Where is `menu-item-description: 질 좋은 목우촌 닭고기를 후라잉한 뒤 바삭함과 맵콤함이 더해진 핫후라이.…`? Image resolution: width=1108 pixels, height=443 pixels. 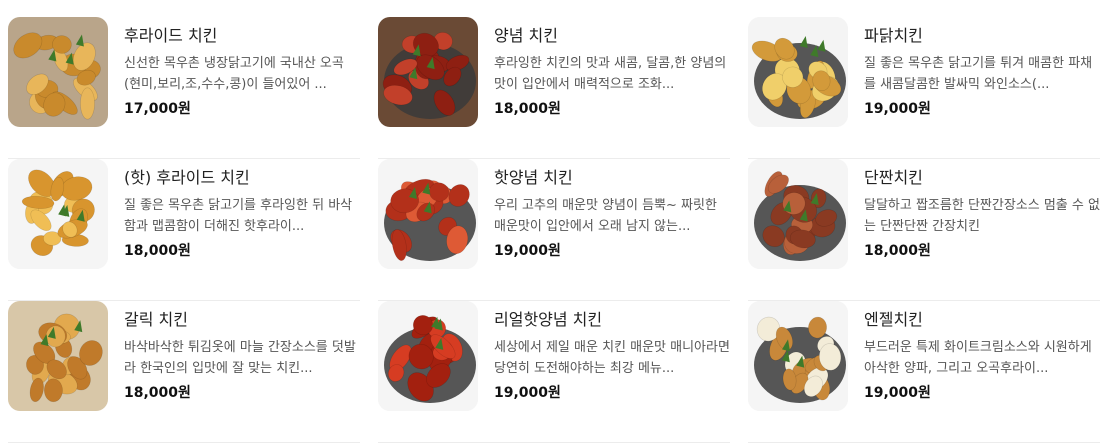
menu-item-description: 질 좋은 목우촌 닭고기를 후라잉한 뒤 바삭함과 맵콤함이 더해진 핫후라이.… is located at coordinates (238, 216).